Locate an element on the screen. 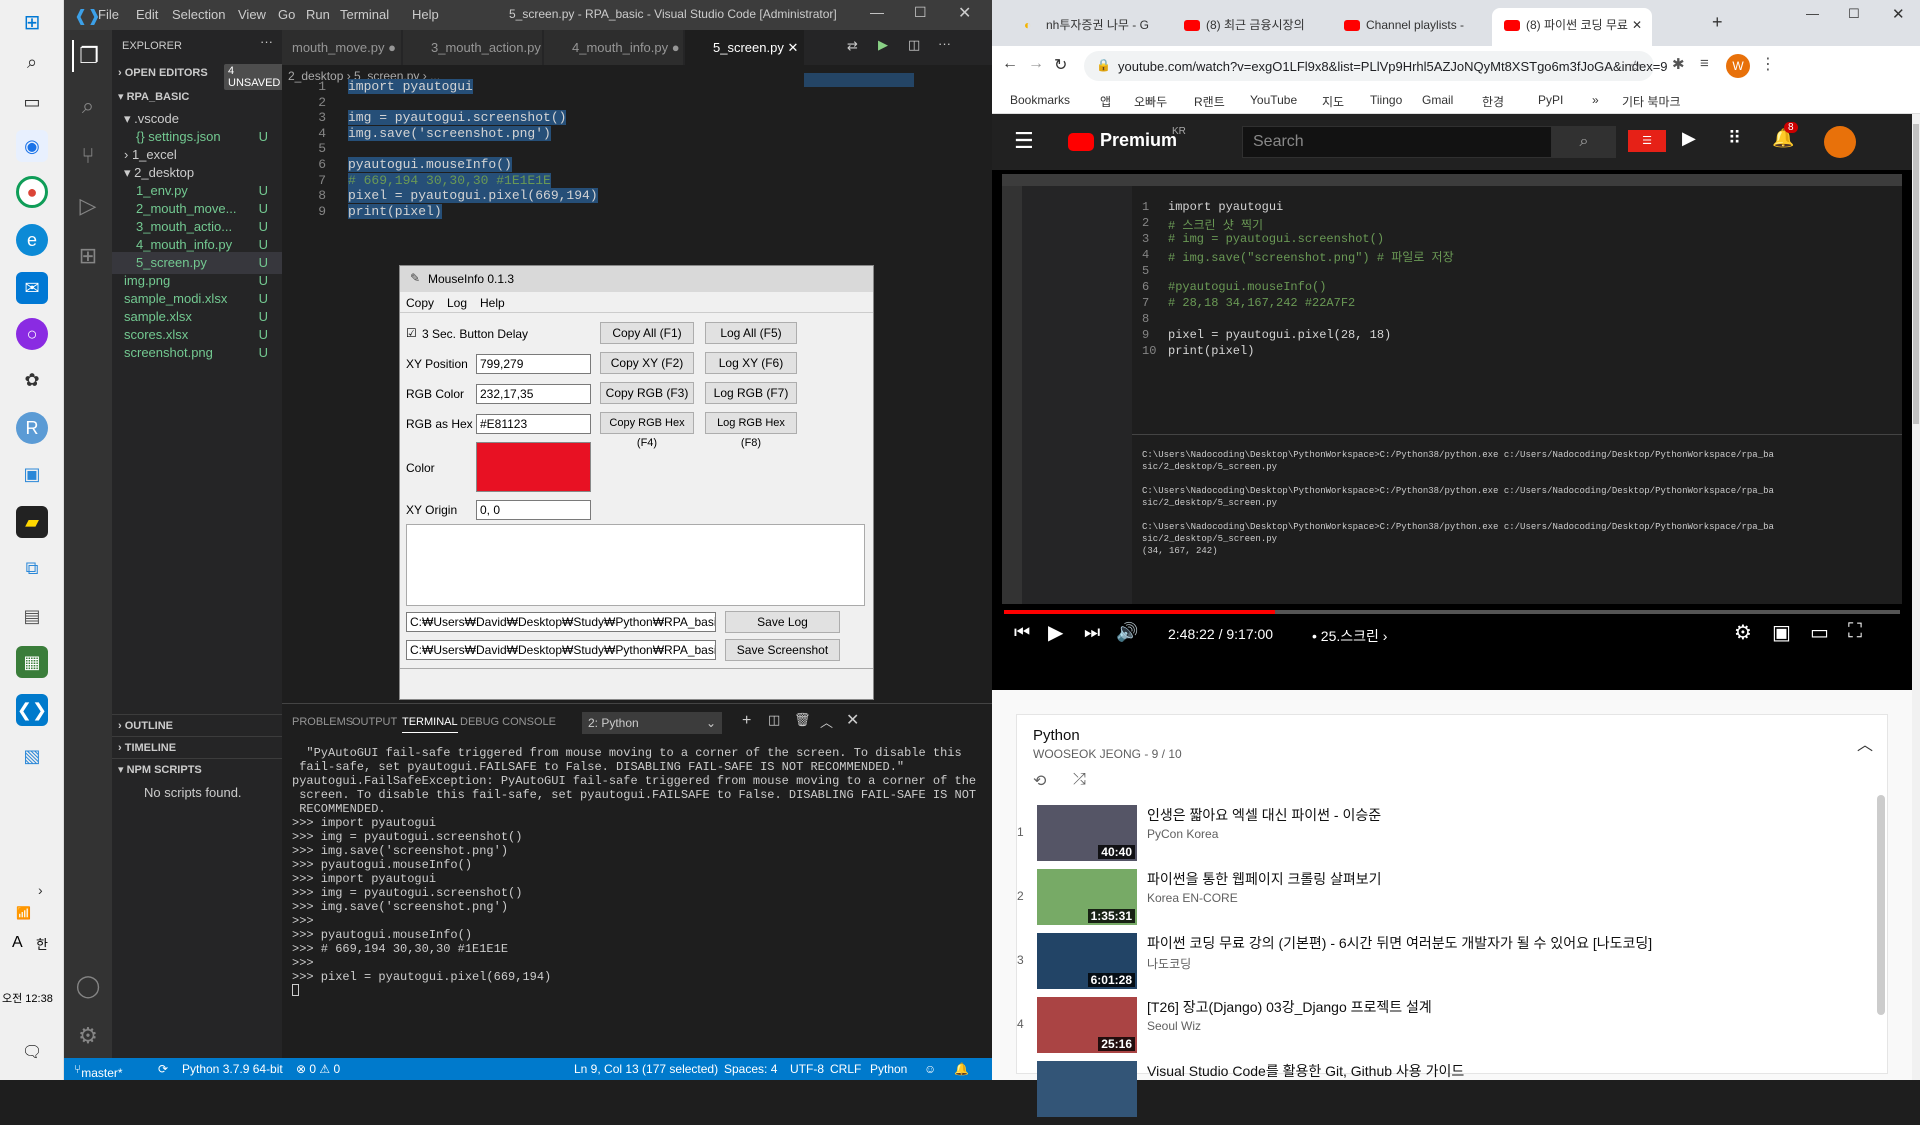  menu-help: Help is located at coordinates (425, 14).